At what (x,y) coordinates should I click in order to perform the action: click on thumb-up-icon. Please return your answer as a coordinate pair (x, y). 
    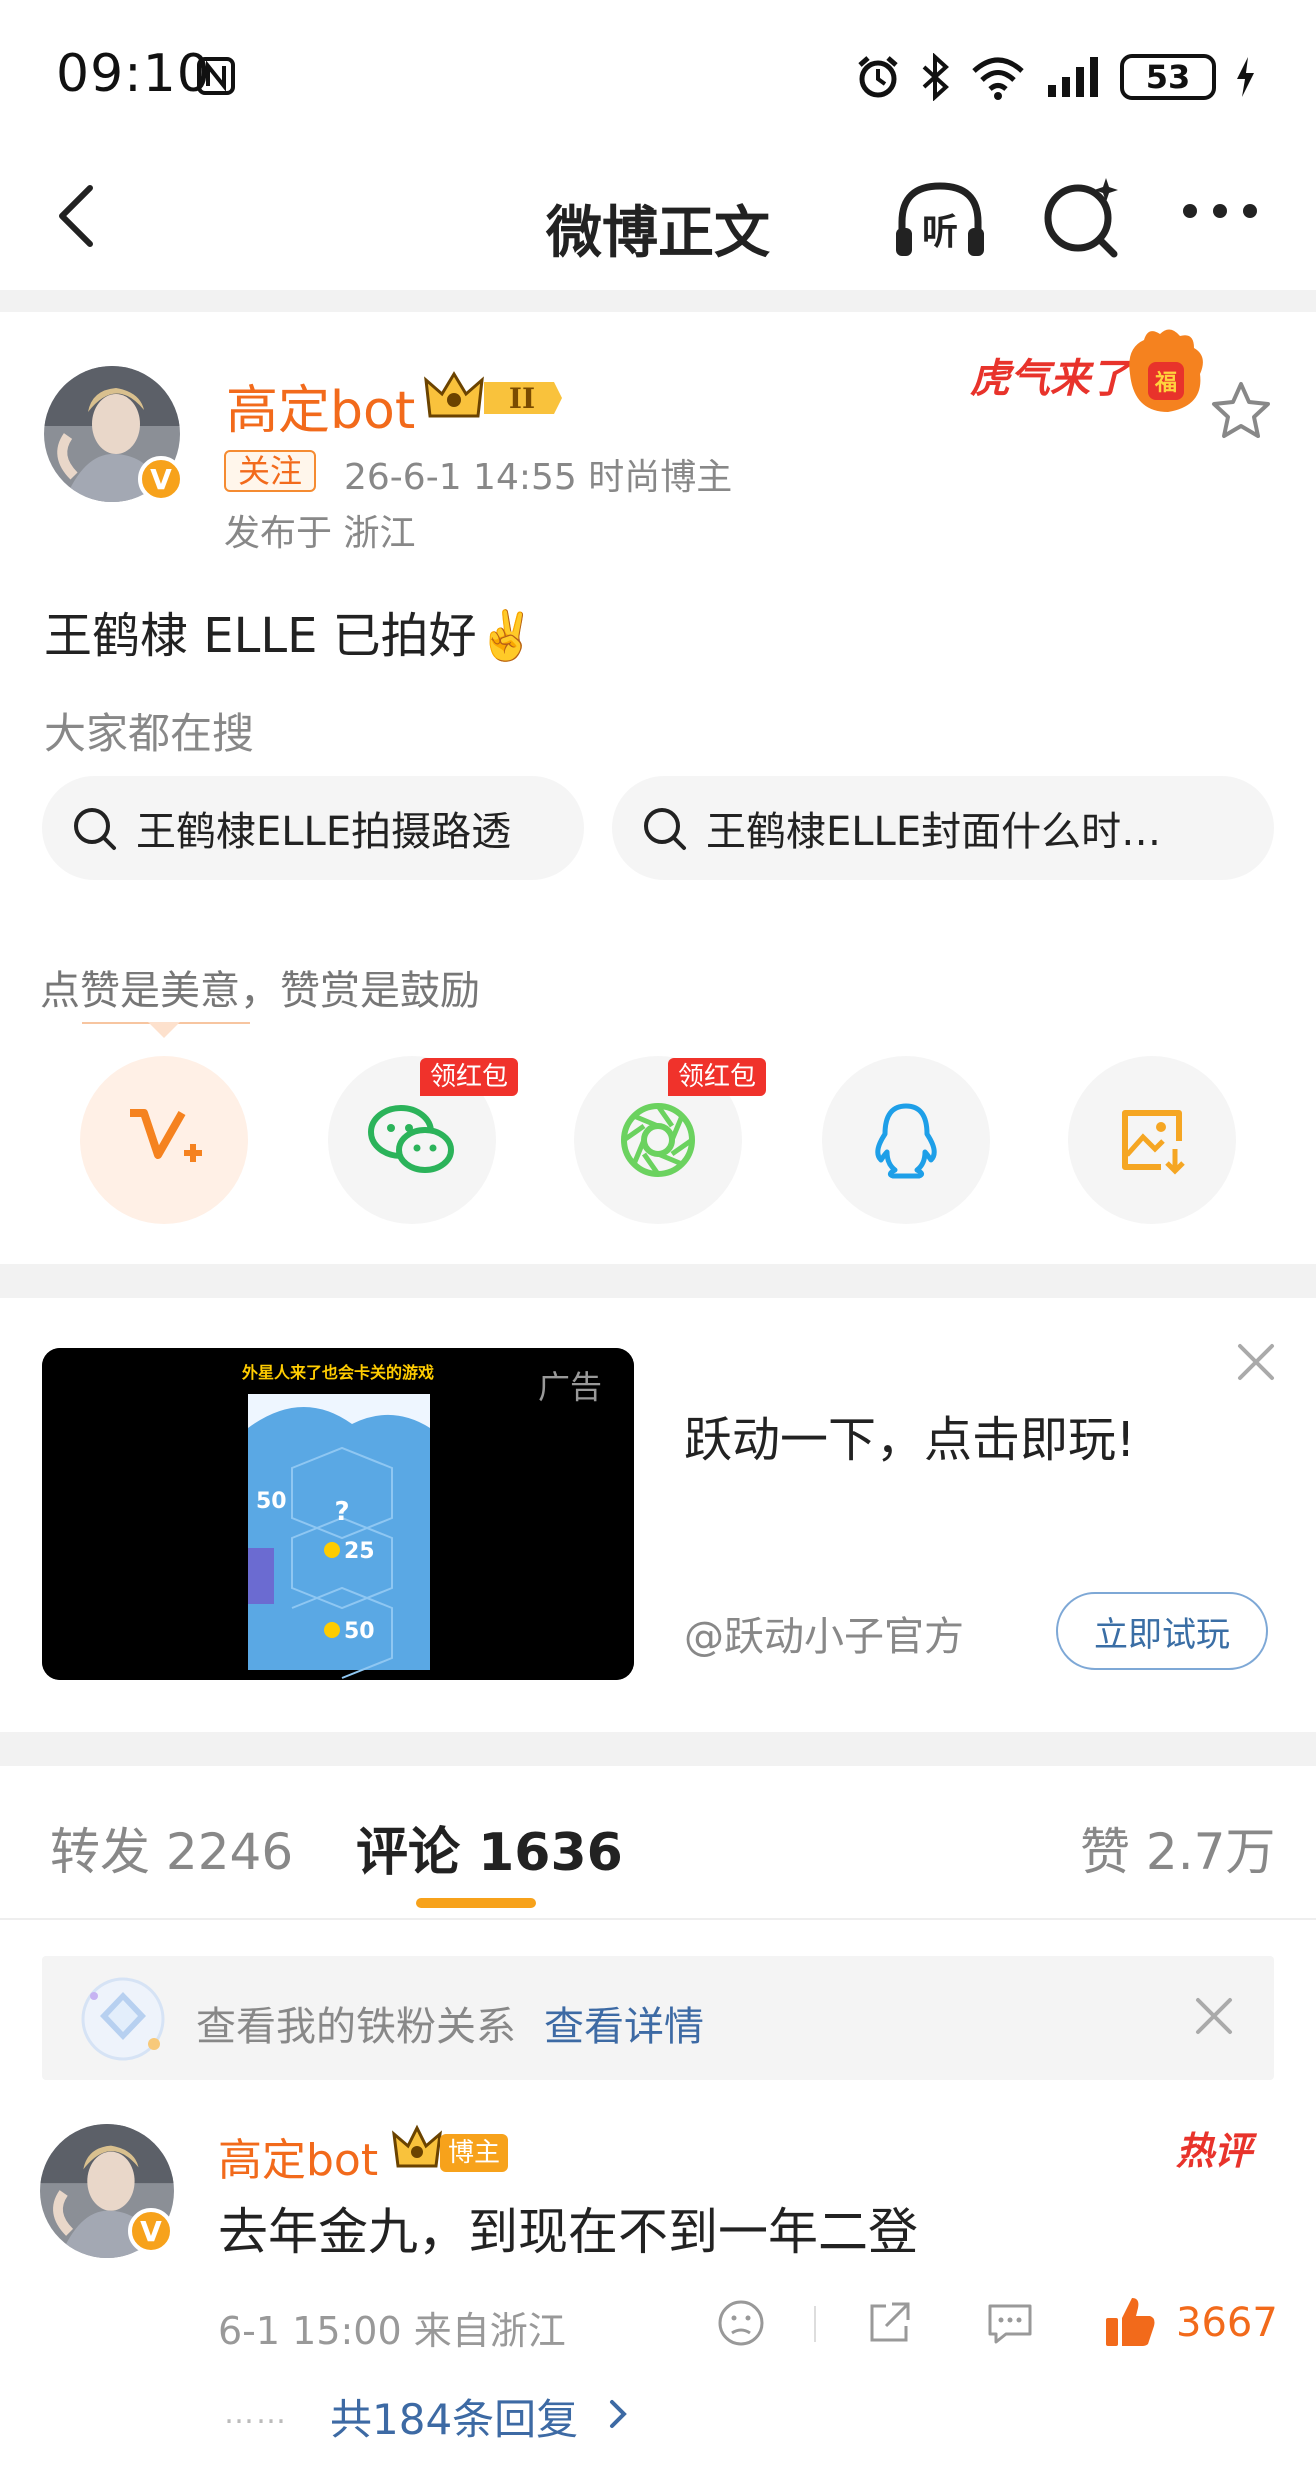
    Looking at the image, I should click on (1130, 2322).